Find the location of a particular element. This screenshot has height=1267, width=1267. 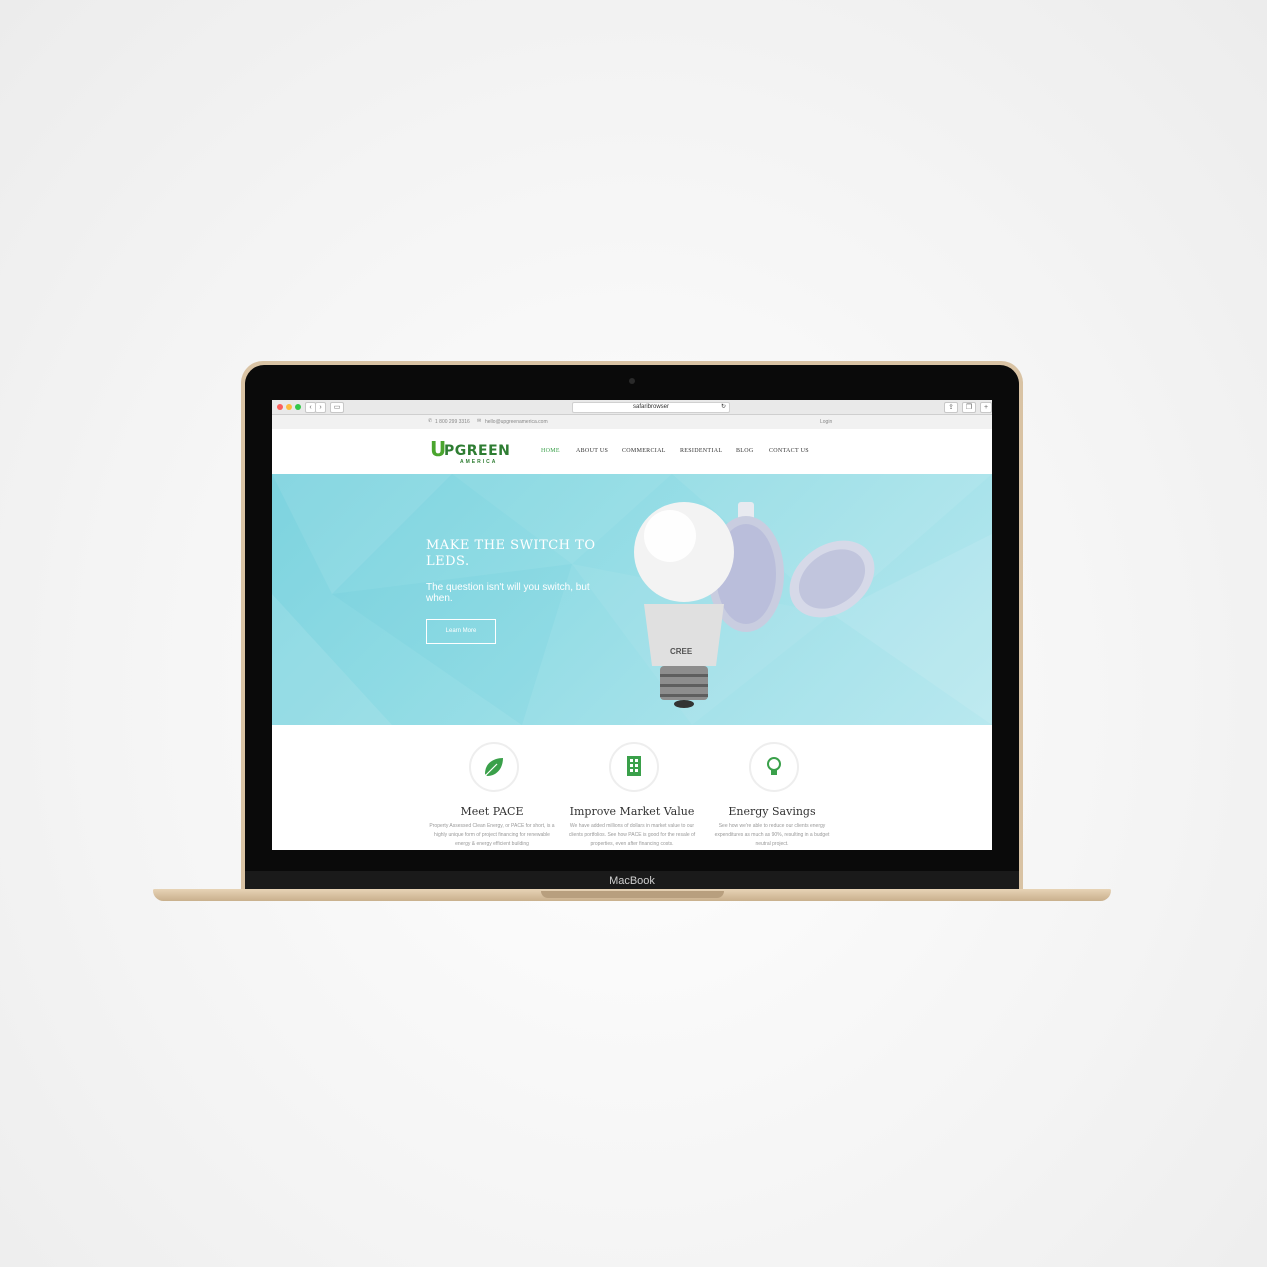

email-link: hello@upgreenamerica.com is located at coordinates (516, 422).